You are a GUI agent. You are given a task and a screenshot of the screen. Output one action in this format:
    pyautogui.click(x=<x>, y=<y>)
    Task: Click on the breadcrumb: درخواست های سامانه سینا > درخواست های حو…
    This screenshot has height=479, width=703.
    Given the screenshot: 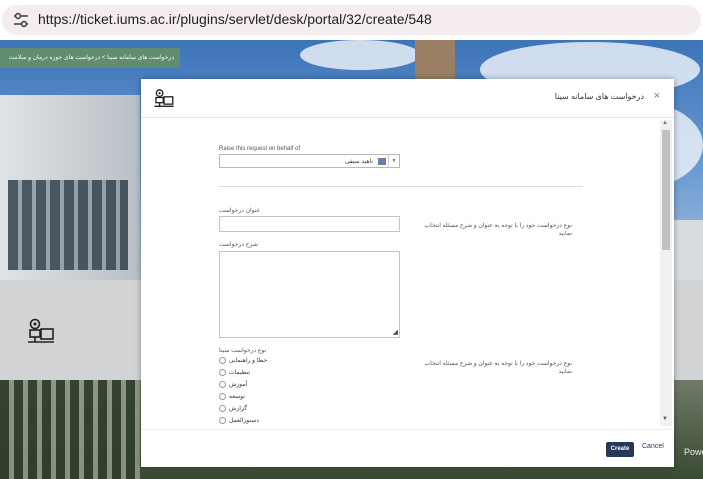 What is the action you would take?
    pyautogui.click(x=90, y=58)
    